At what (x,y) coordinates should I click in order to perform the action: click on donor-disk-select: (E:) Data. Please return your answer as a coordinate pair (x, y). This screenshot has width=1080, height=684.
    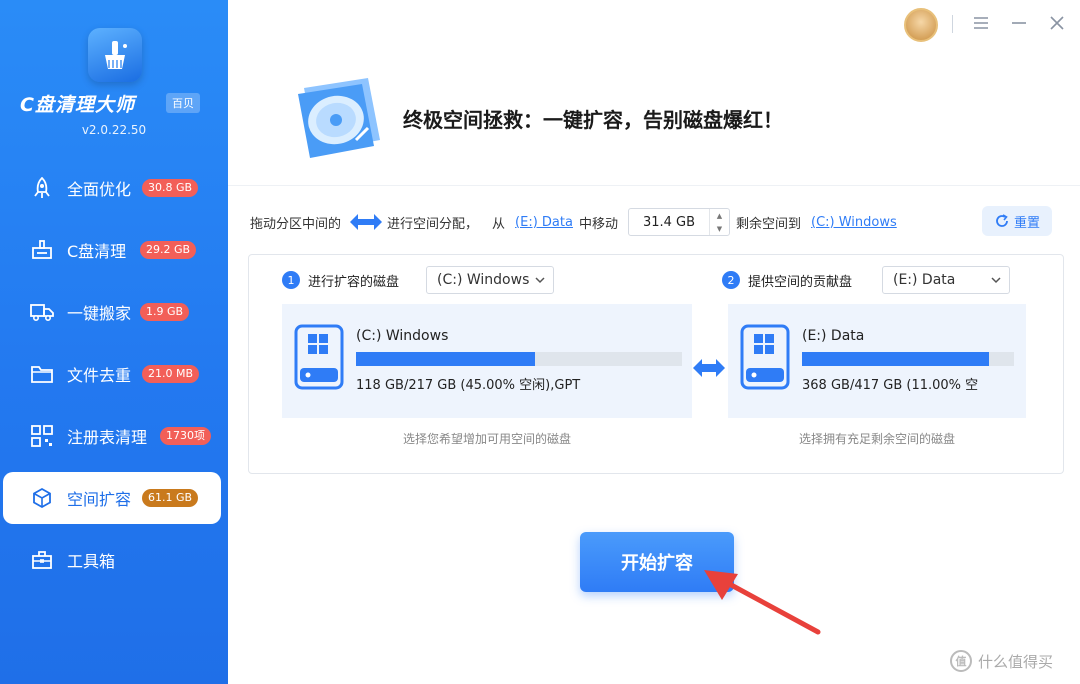
    Looking at the image, I should click on (946, 280).